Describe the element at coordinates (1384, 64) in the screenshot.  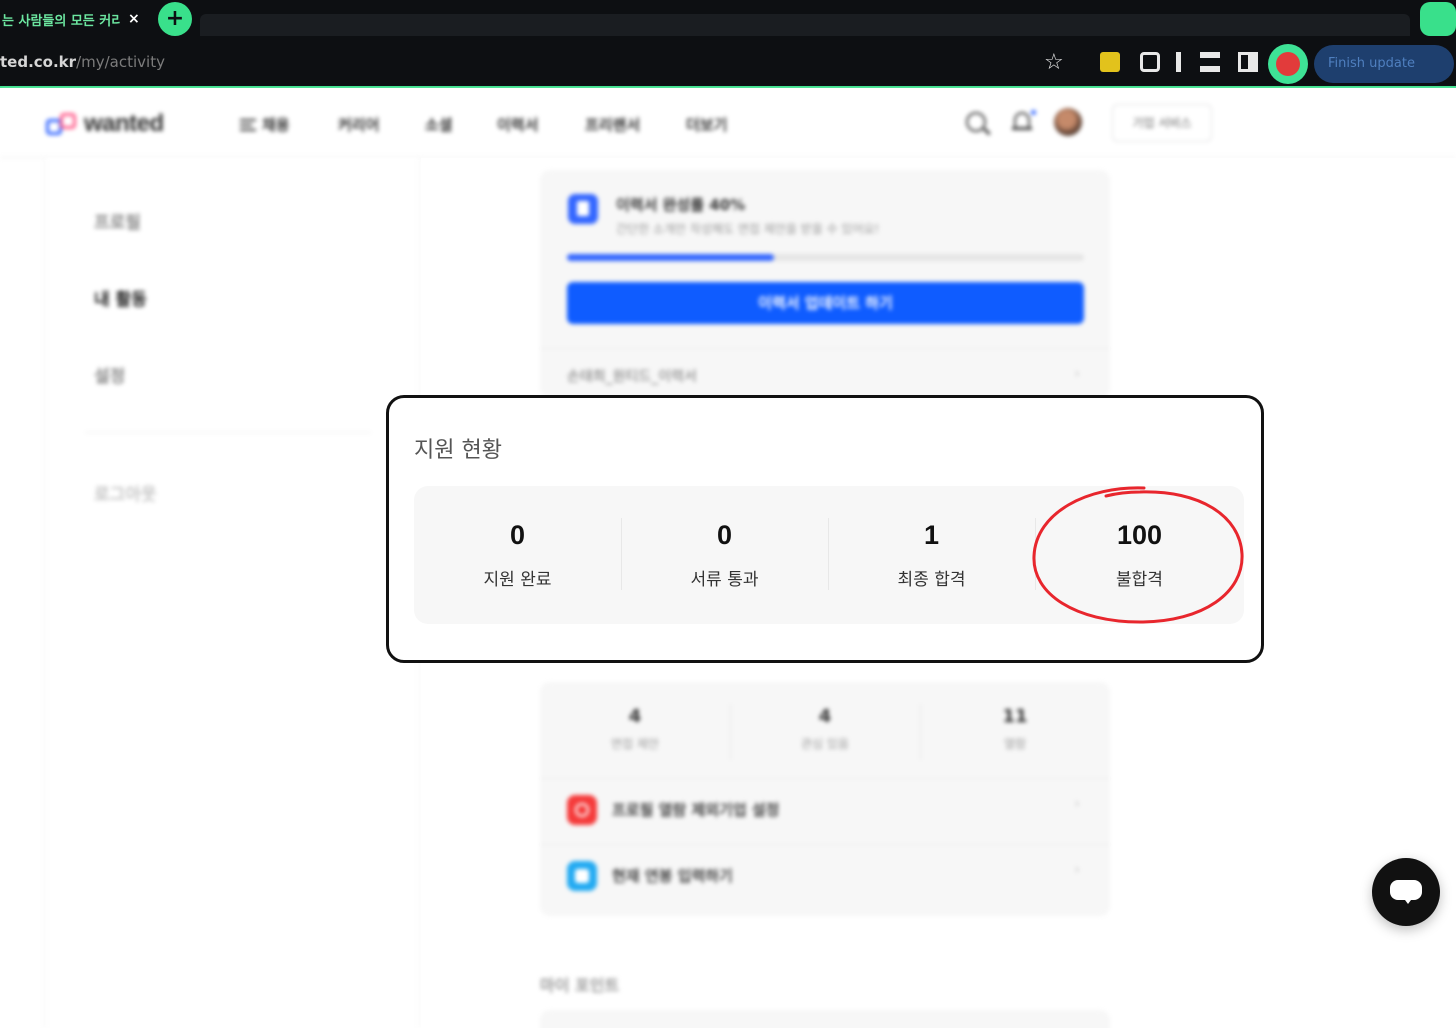
I see `finish-update-button: Finish update` at that location.